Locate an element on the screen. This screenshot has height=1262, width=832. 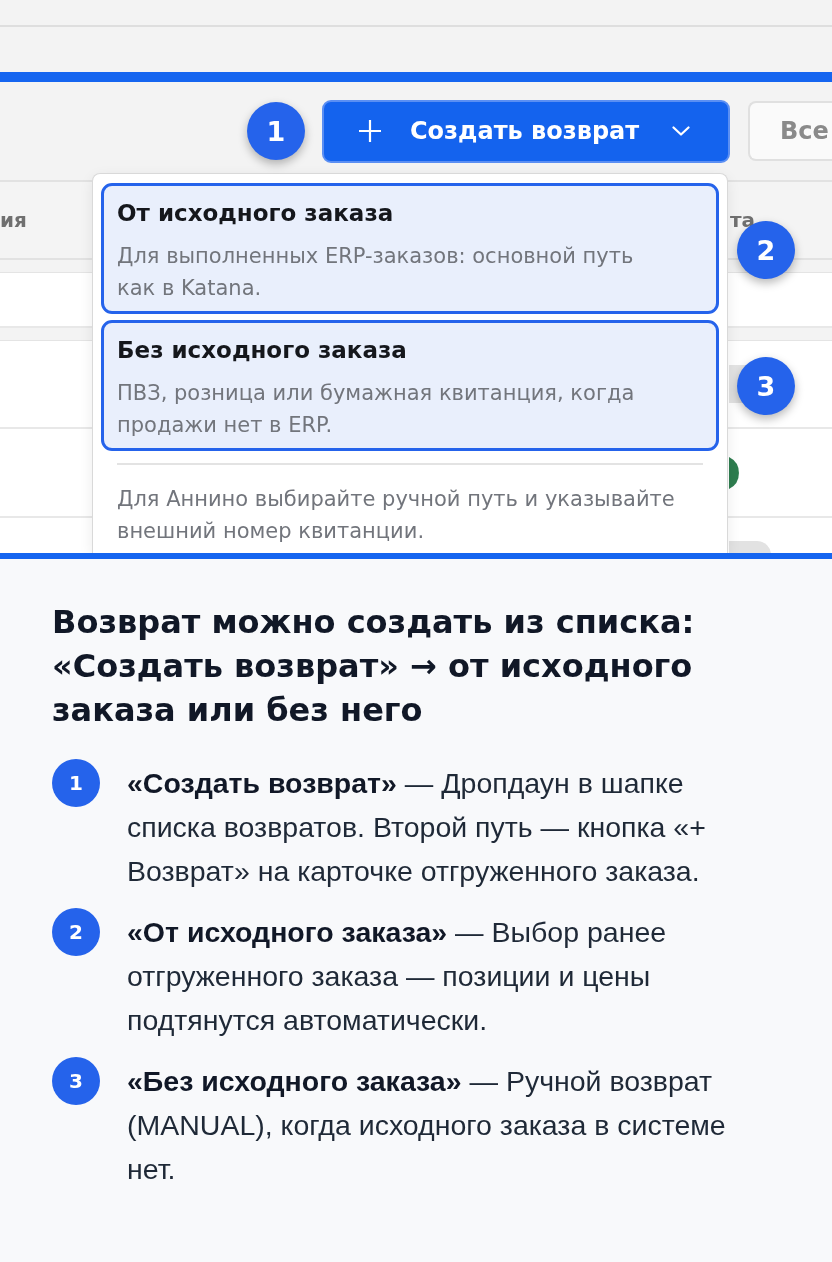
dropdown-note: Для Аннино выбирайте ручной путь и указывайте внешний номер квитанции. is located at coordinates (396, 515).